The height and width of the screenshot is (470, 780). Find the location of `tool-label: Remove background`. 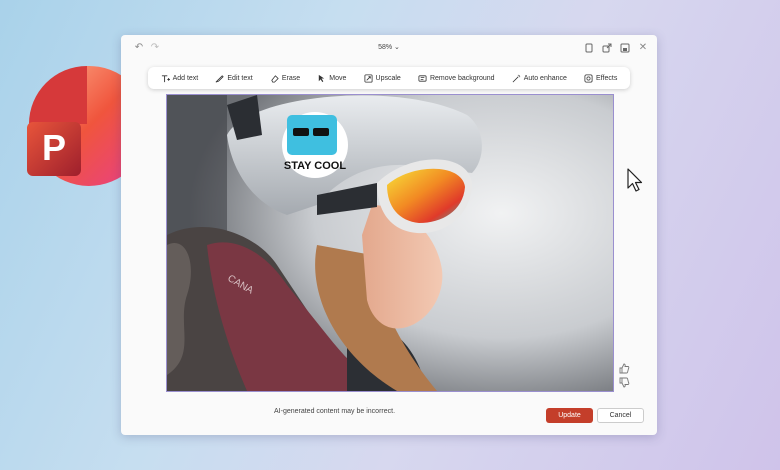

tool-label: Remove background is located at coordinates (462, 78).